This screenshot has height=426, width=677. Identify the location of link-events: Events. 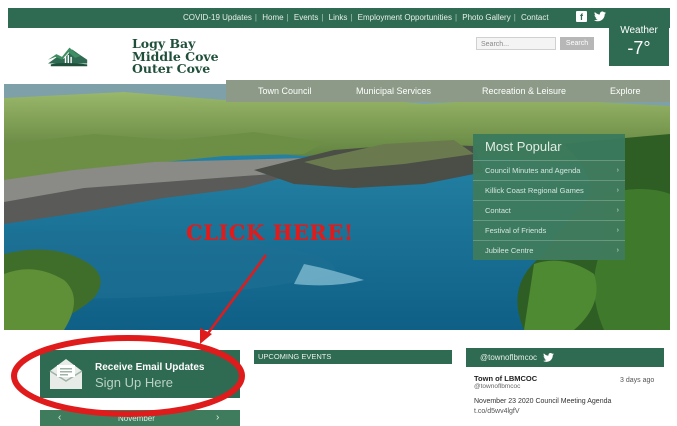
(306, 17).